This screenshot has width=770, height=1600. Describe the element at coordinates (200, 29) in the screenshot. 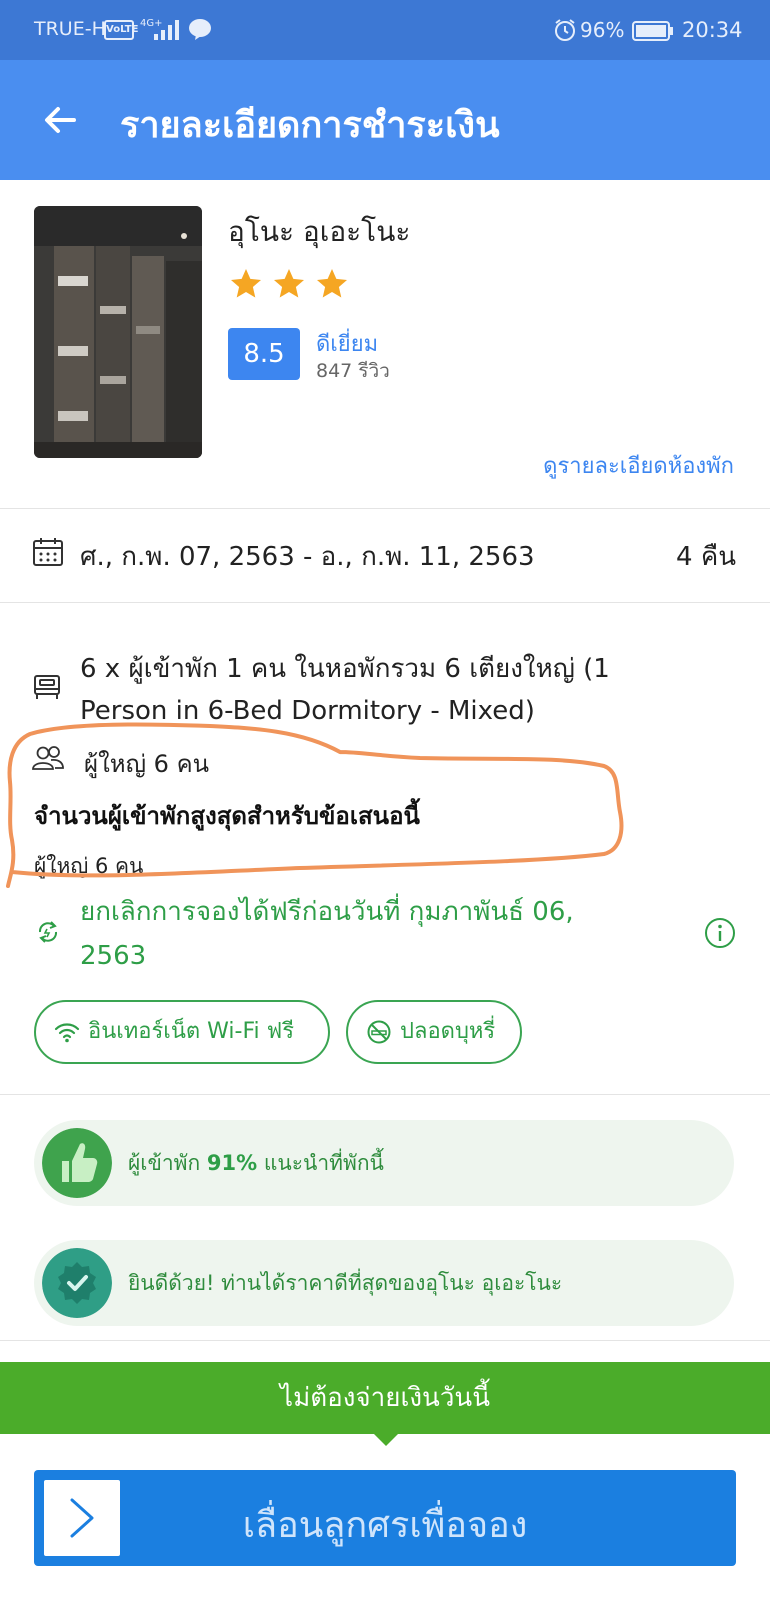

I see `line-app-icon` at that location.